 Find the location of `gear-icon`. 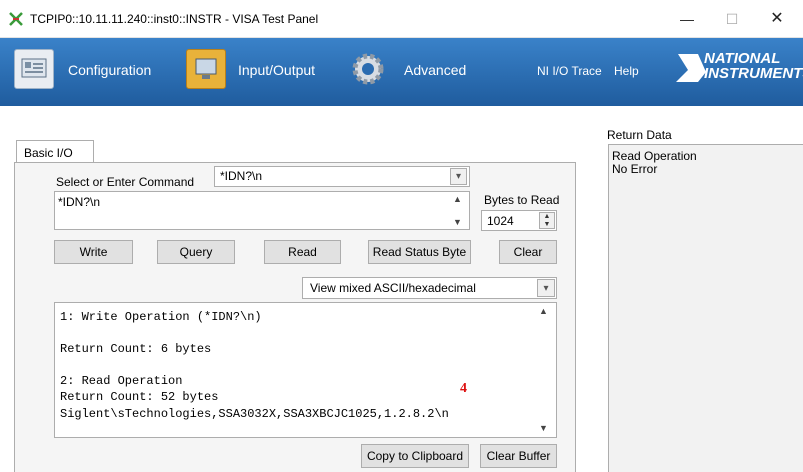

gear-icon is located at coordinates (368, 69).